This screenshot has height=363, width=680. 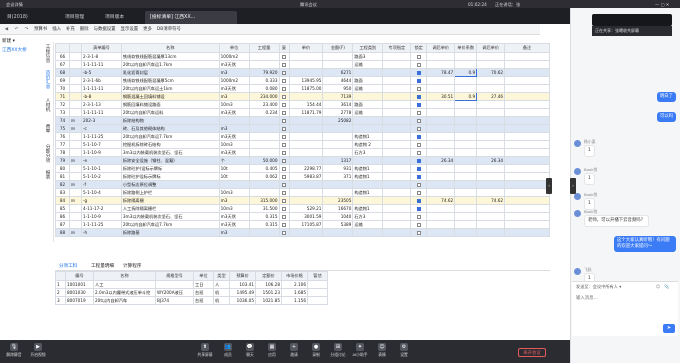 What do you see at coordinates (302, 64) in the screenshot?
I see `table-row: 67 1-1-11-11 20t以内自卸汽车运1.7km m3天然 运输` at bounding box center [302, 64].